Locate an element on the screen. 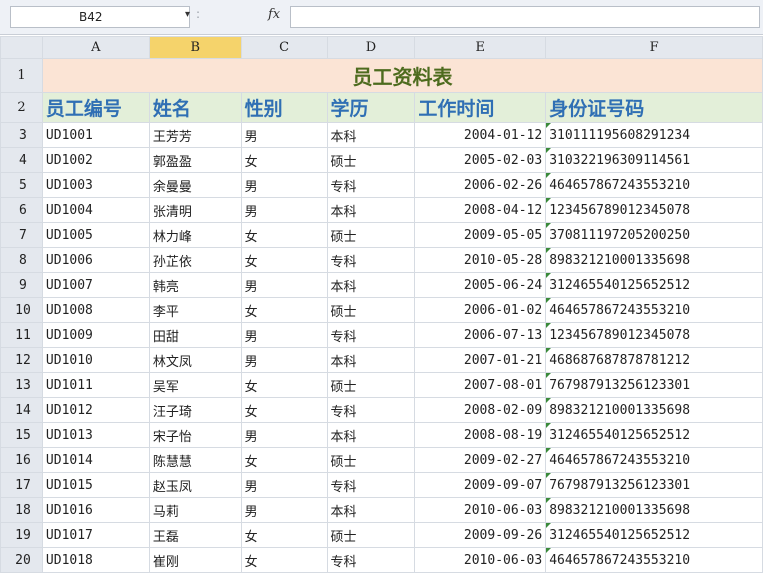 The image size is (763, 587). cell-id-number: 310322196309114561 is located at coordinates (654, 160).